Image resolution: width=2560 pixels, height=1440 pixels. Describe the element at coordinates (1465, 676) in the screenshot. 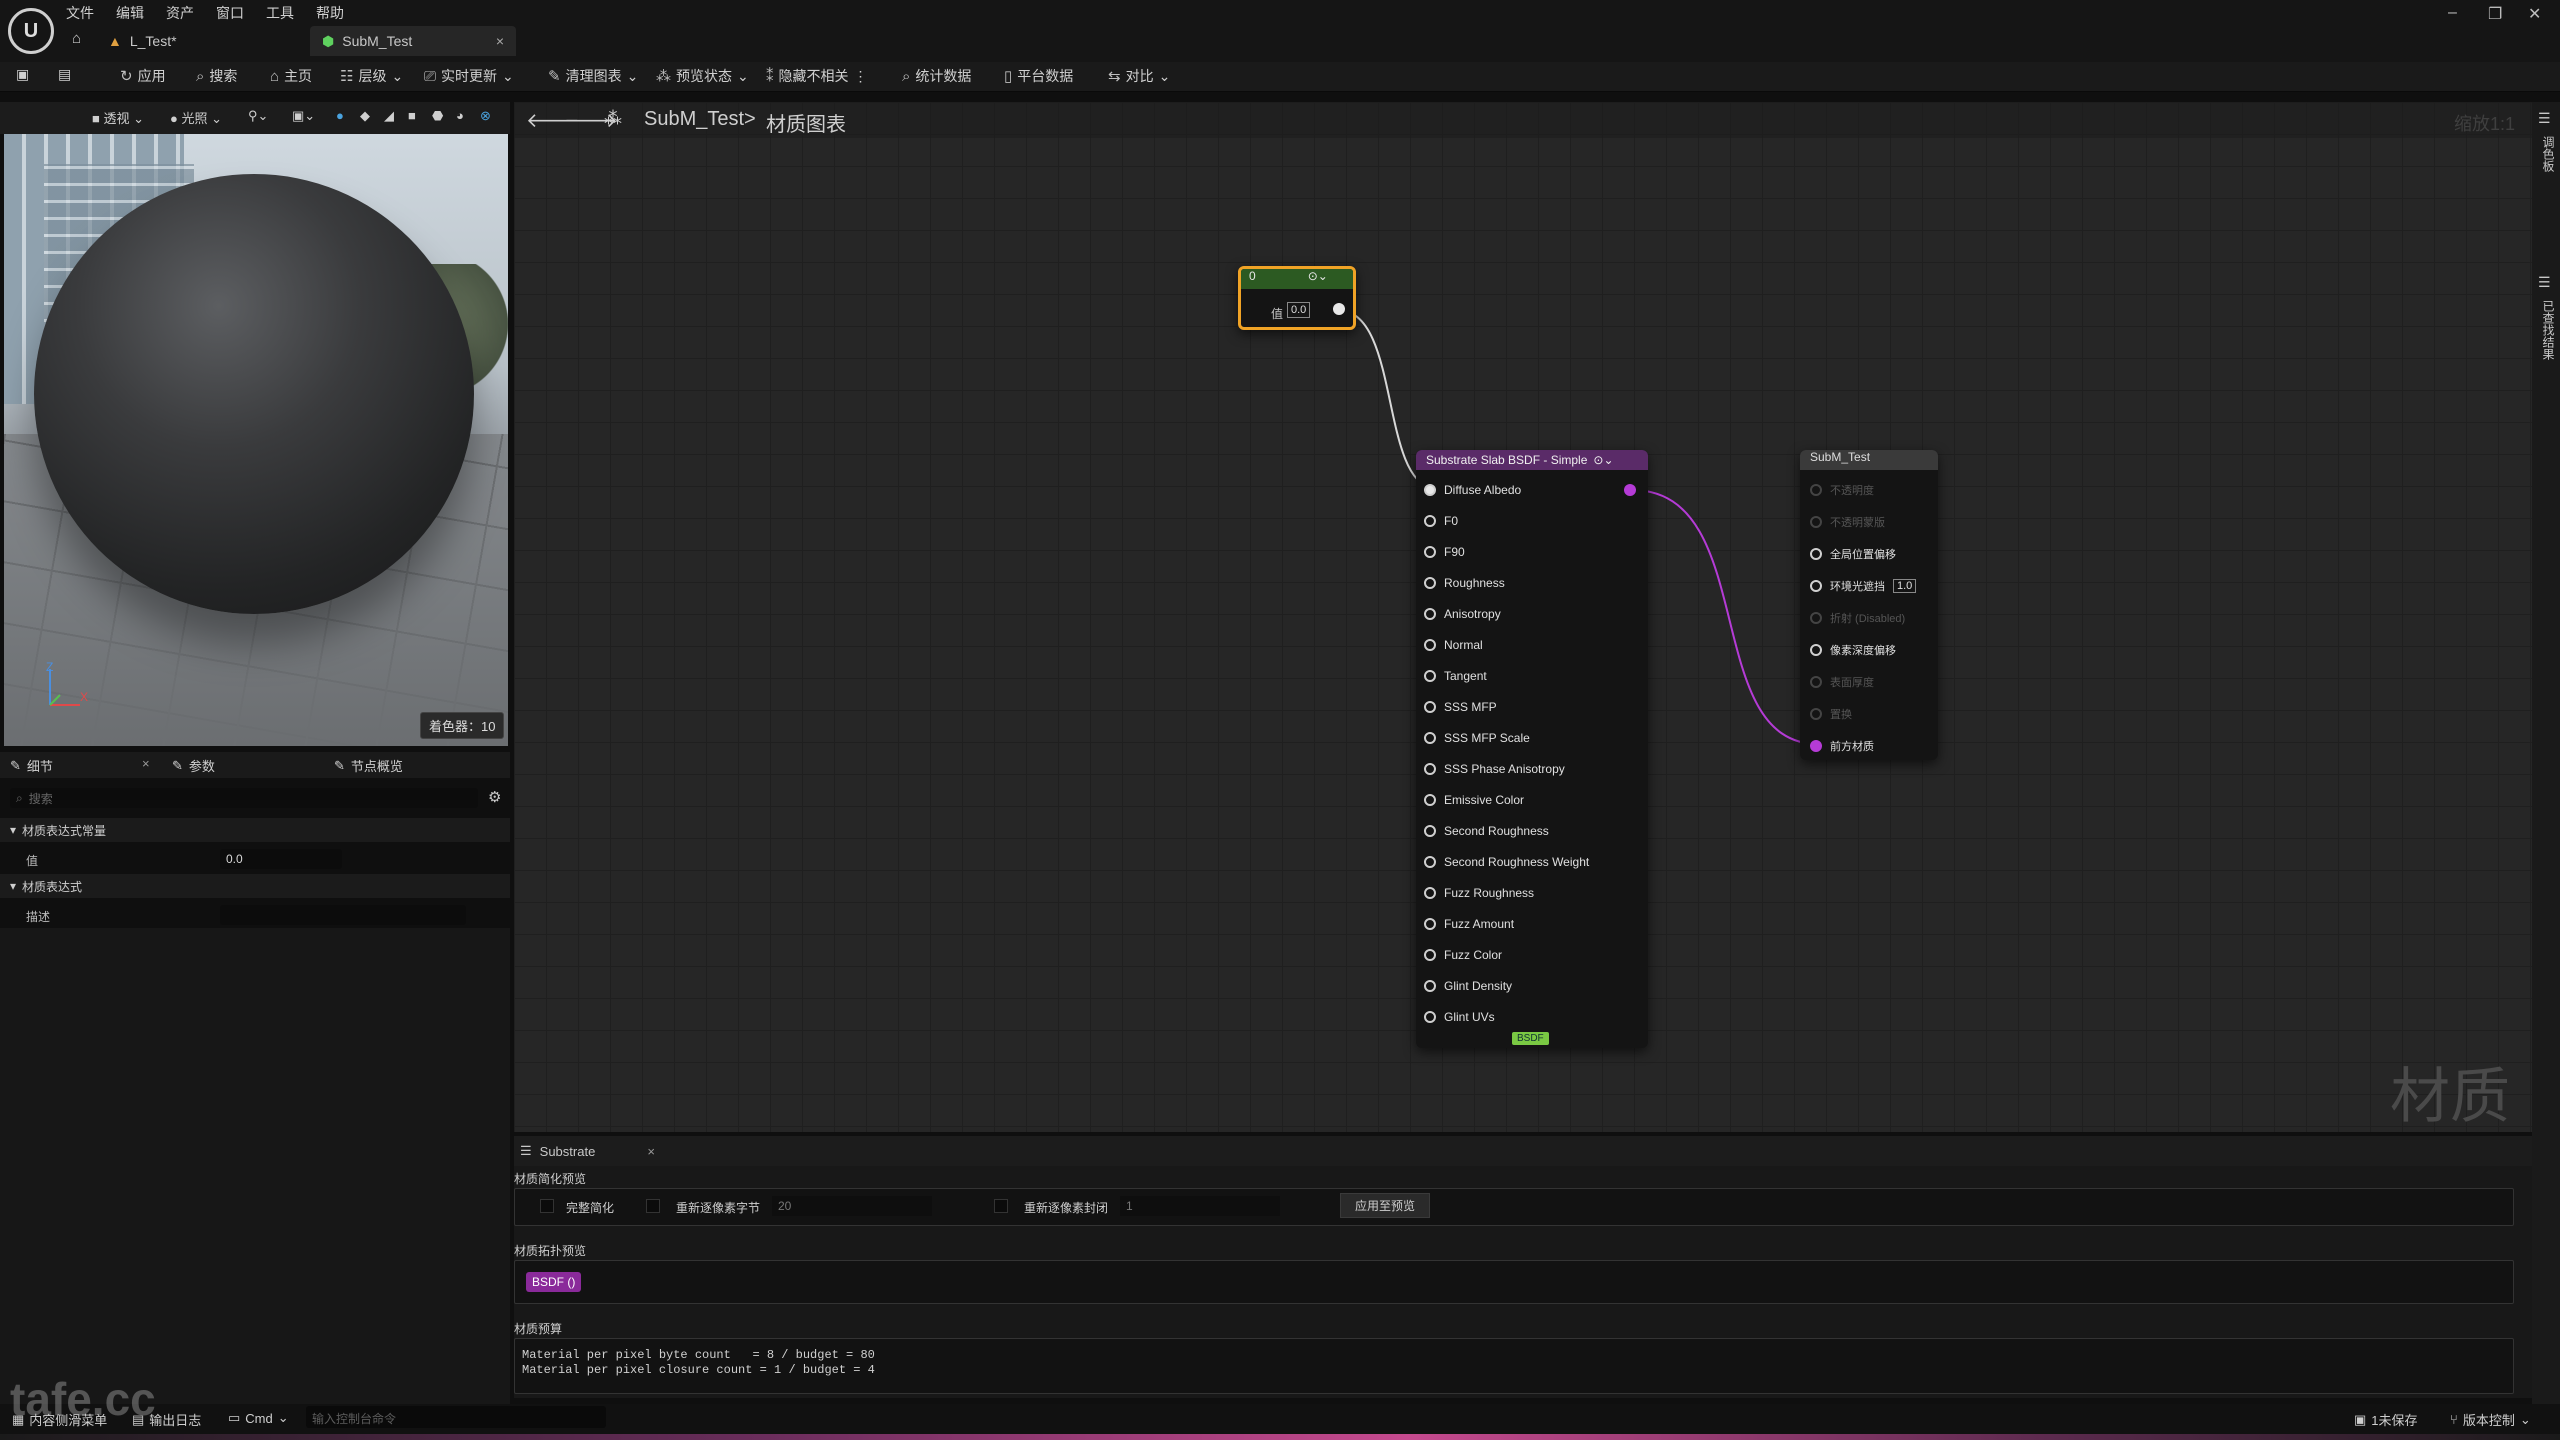

I see `bsdf-pin-label: Tangent` at that location.